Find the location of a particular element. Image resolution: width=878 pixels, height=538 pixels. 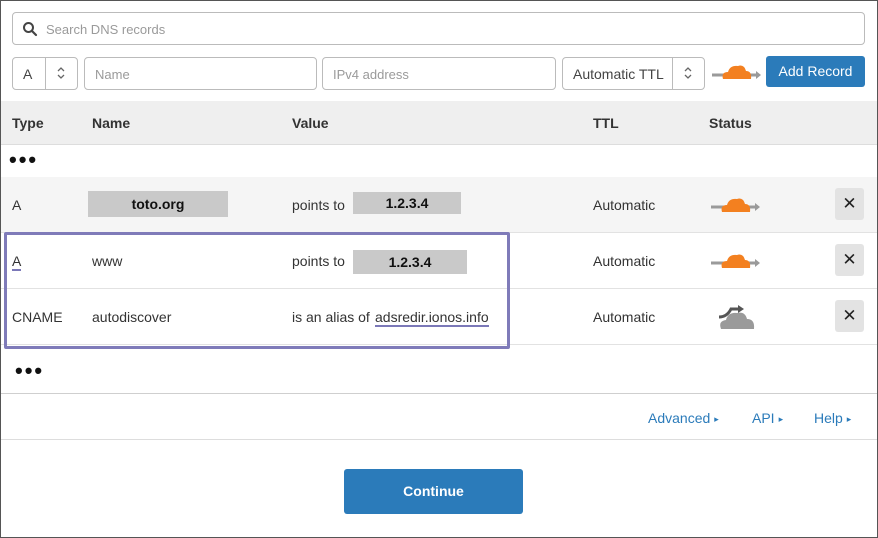

column-header-ttl: TTL is located at coordinates (606, 123).